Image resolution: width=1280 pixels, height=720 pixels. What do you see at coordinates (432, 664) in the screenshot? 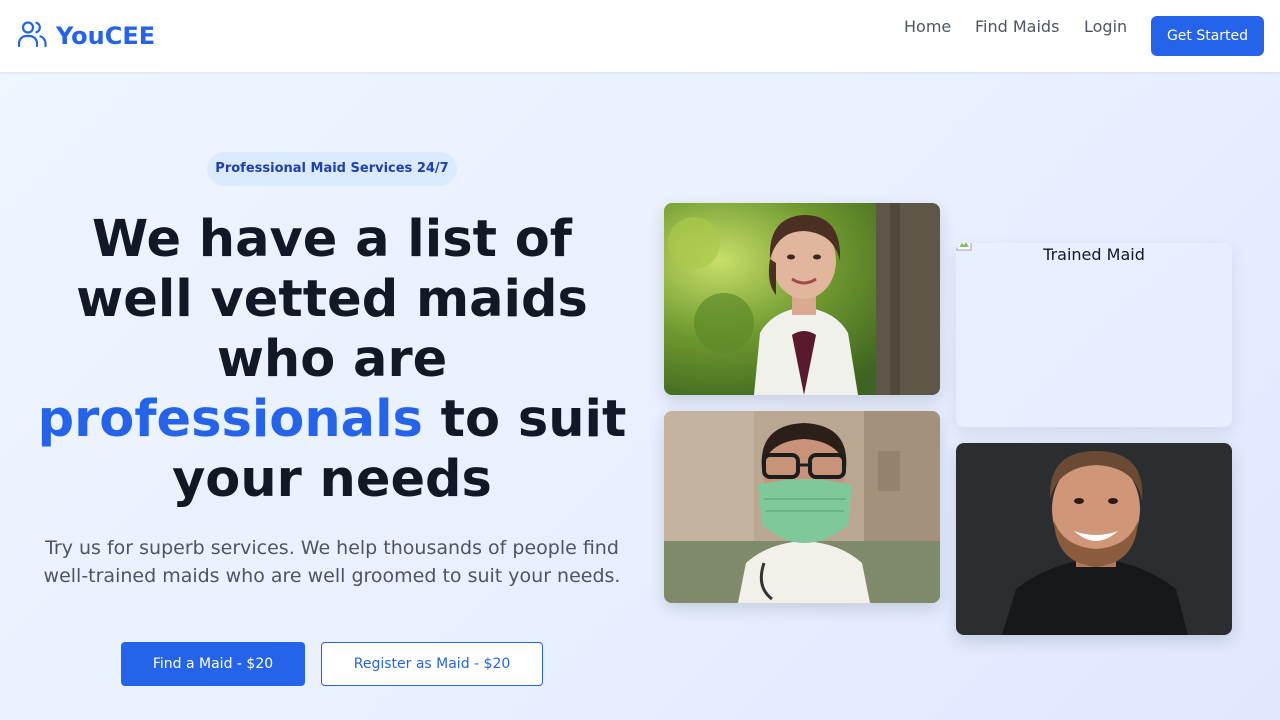
I see `register-maid-button: Register as Maid - $20` at bounding box center [432, 664].